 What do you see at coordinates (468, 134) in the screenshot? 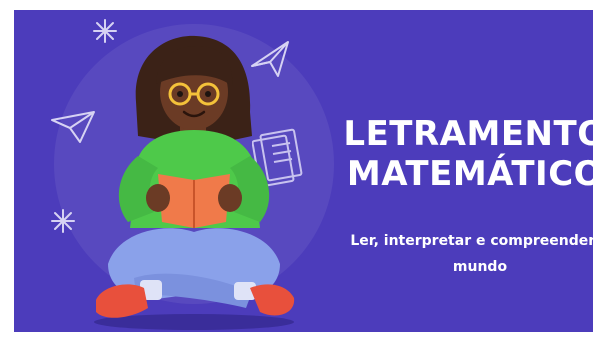
I see `title-line: LETRAMENTO` at bounding box center [468, 134].